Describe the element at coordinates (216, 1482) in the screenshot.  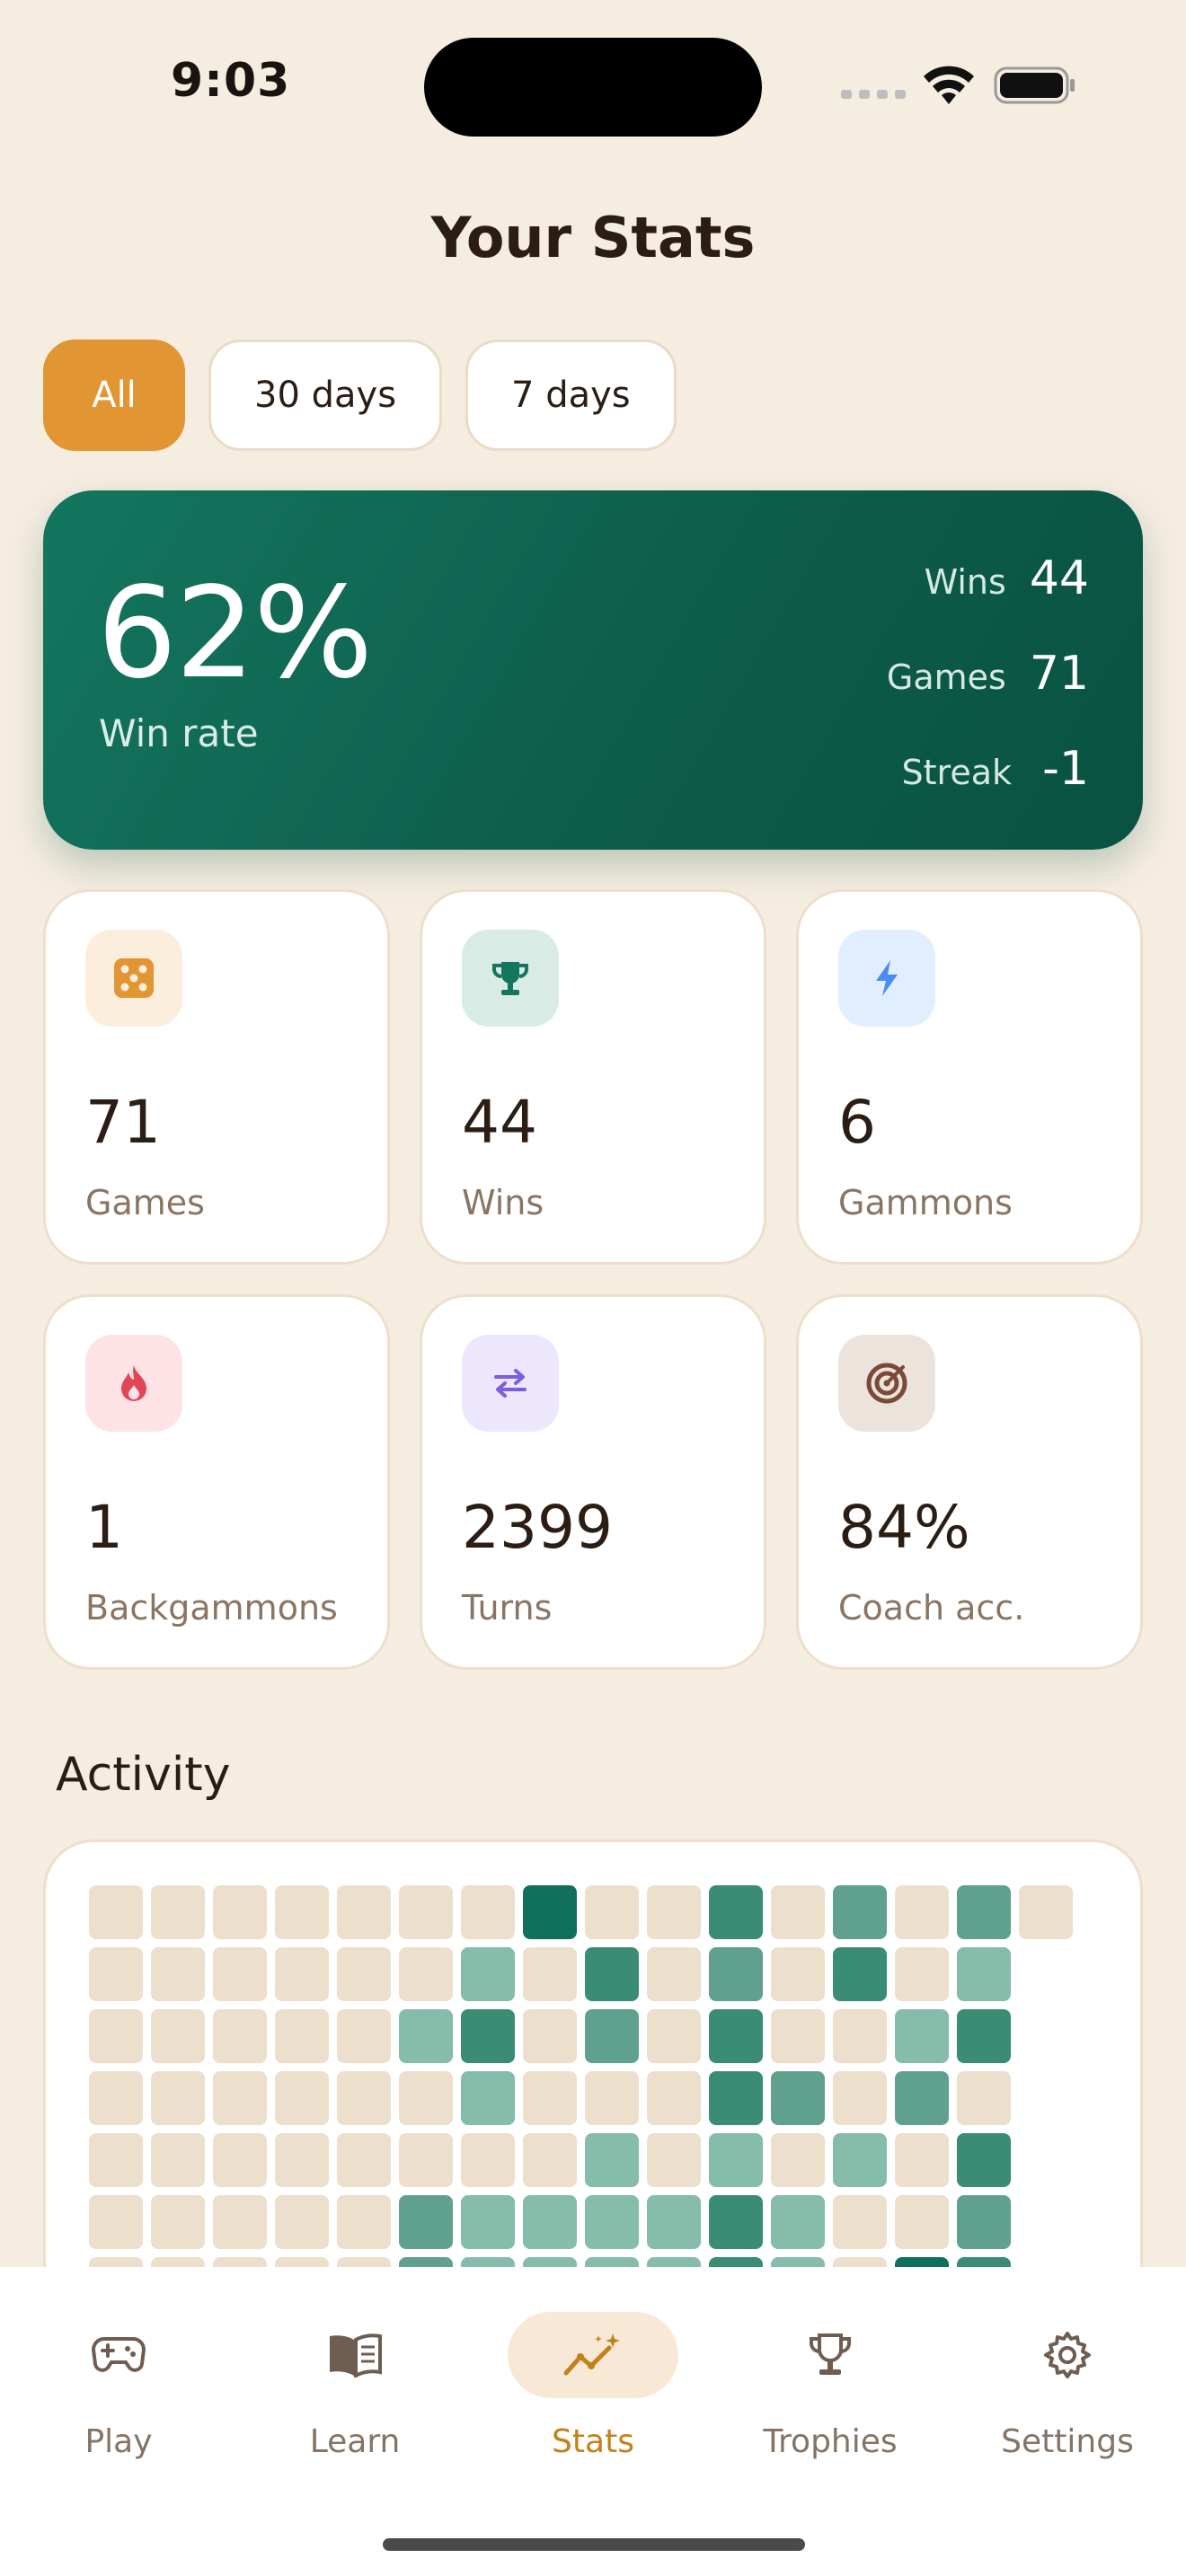
I see `stat-card-backgammons: 1 Backgammons` at that location.